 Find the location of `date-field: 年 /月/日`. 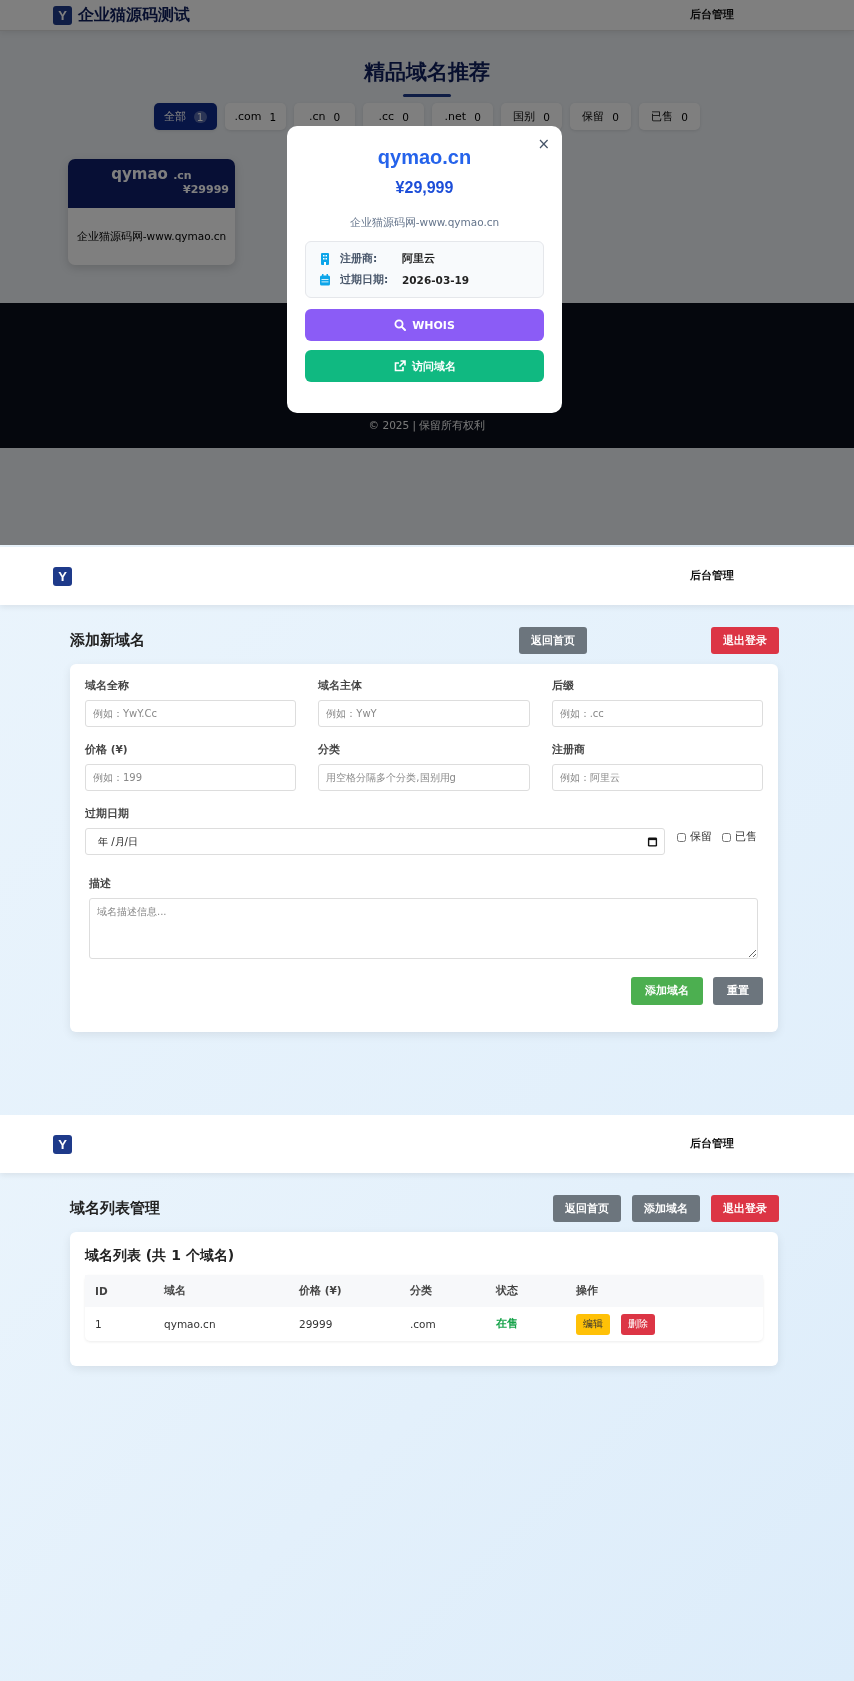

date-field: 年 /月/日 is located at coordinates (375, 841).